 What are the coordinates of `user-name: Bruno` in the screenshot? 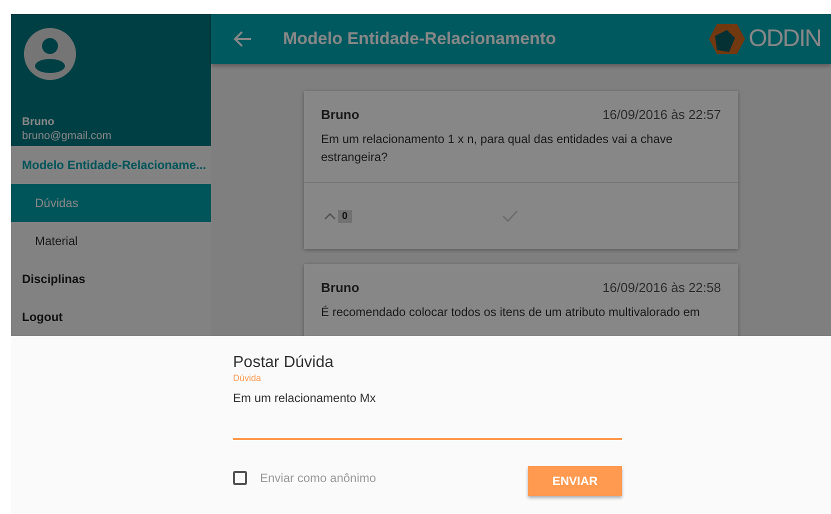 It's located at (39, 122).